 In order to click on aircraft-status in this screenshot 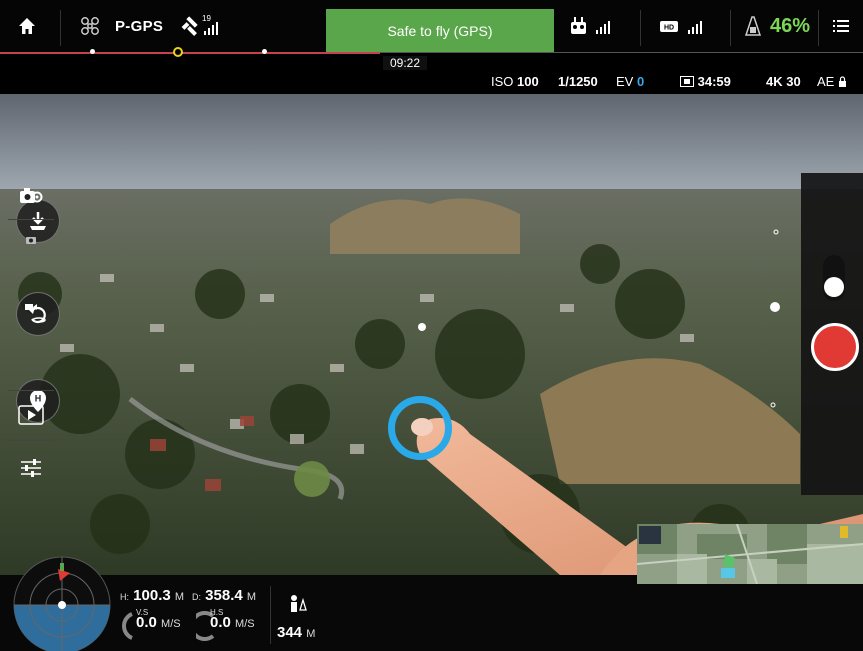, I will do `click(92, 26)`.